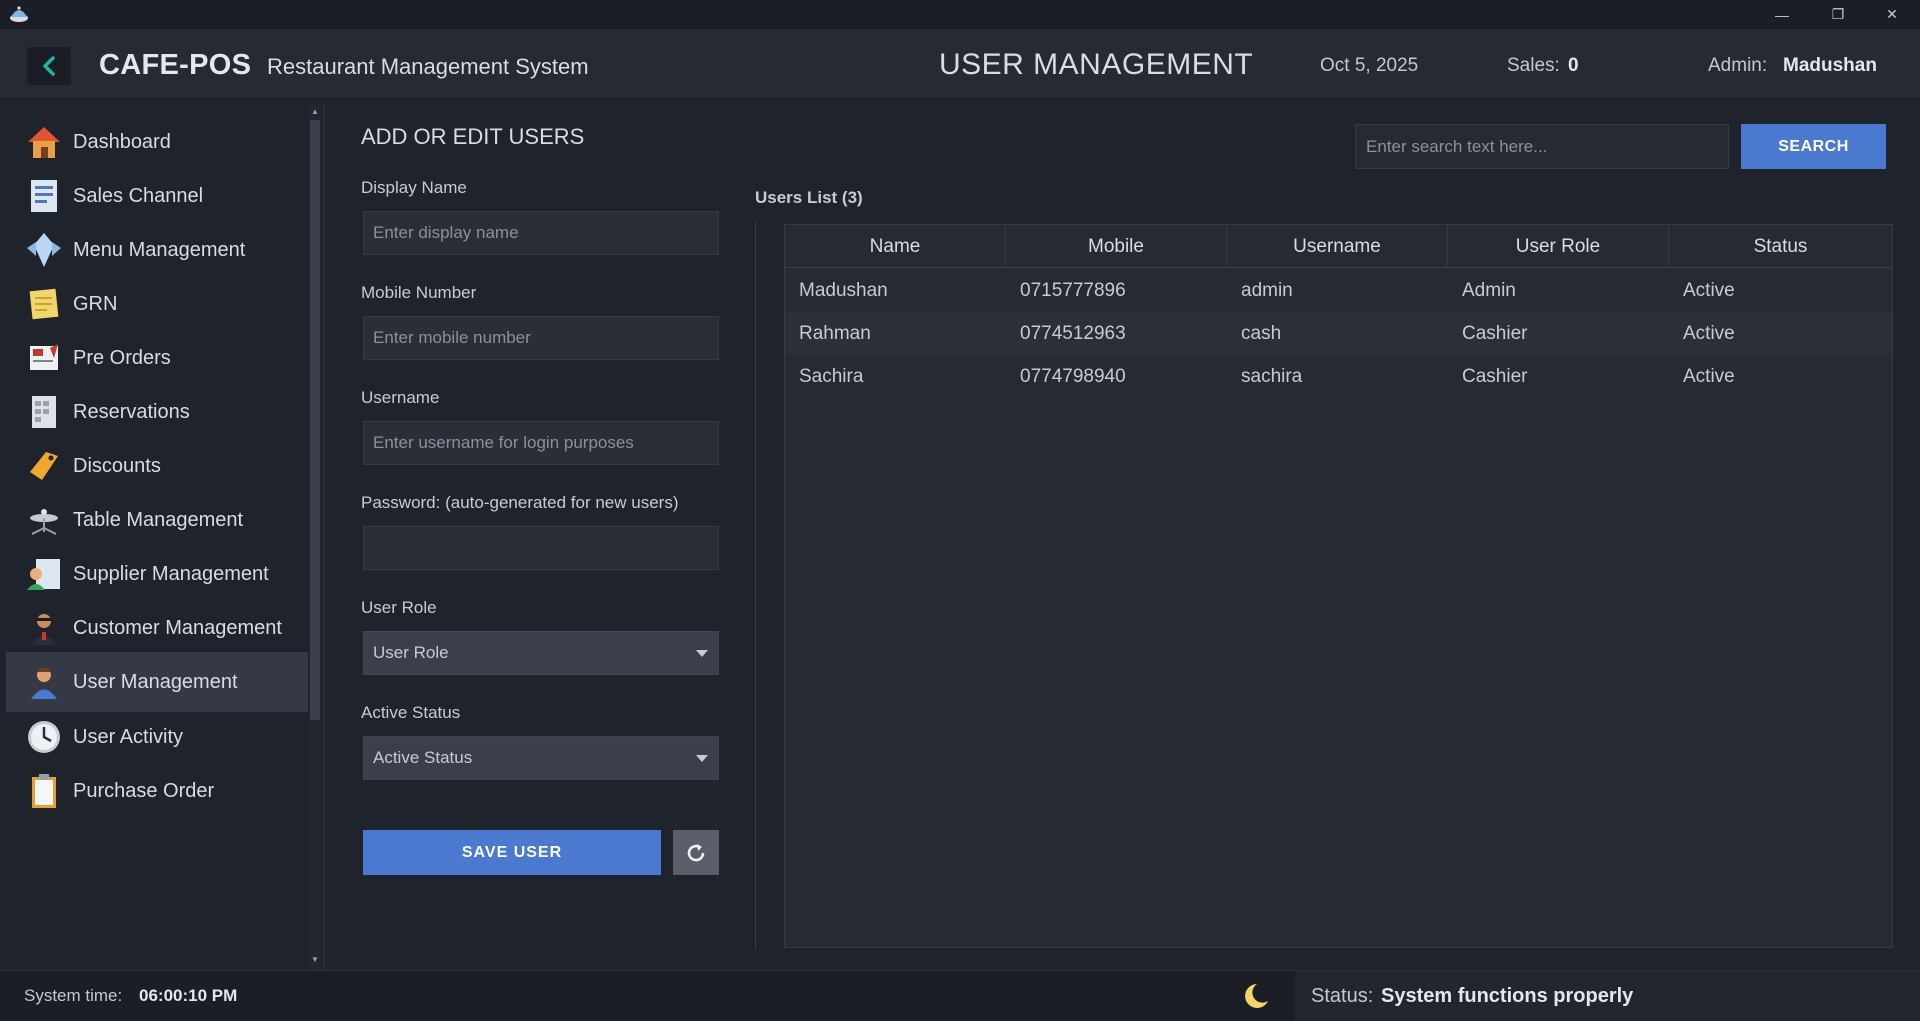  What do you see at coordinates (423, 757) in the screenshot?
I see `active-status-value: Active Status` at bounding box center [423, 757].